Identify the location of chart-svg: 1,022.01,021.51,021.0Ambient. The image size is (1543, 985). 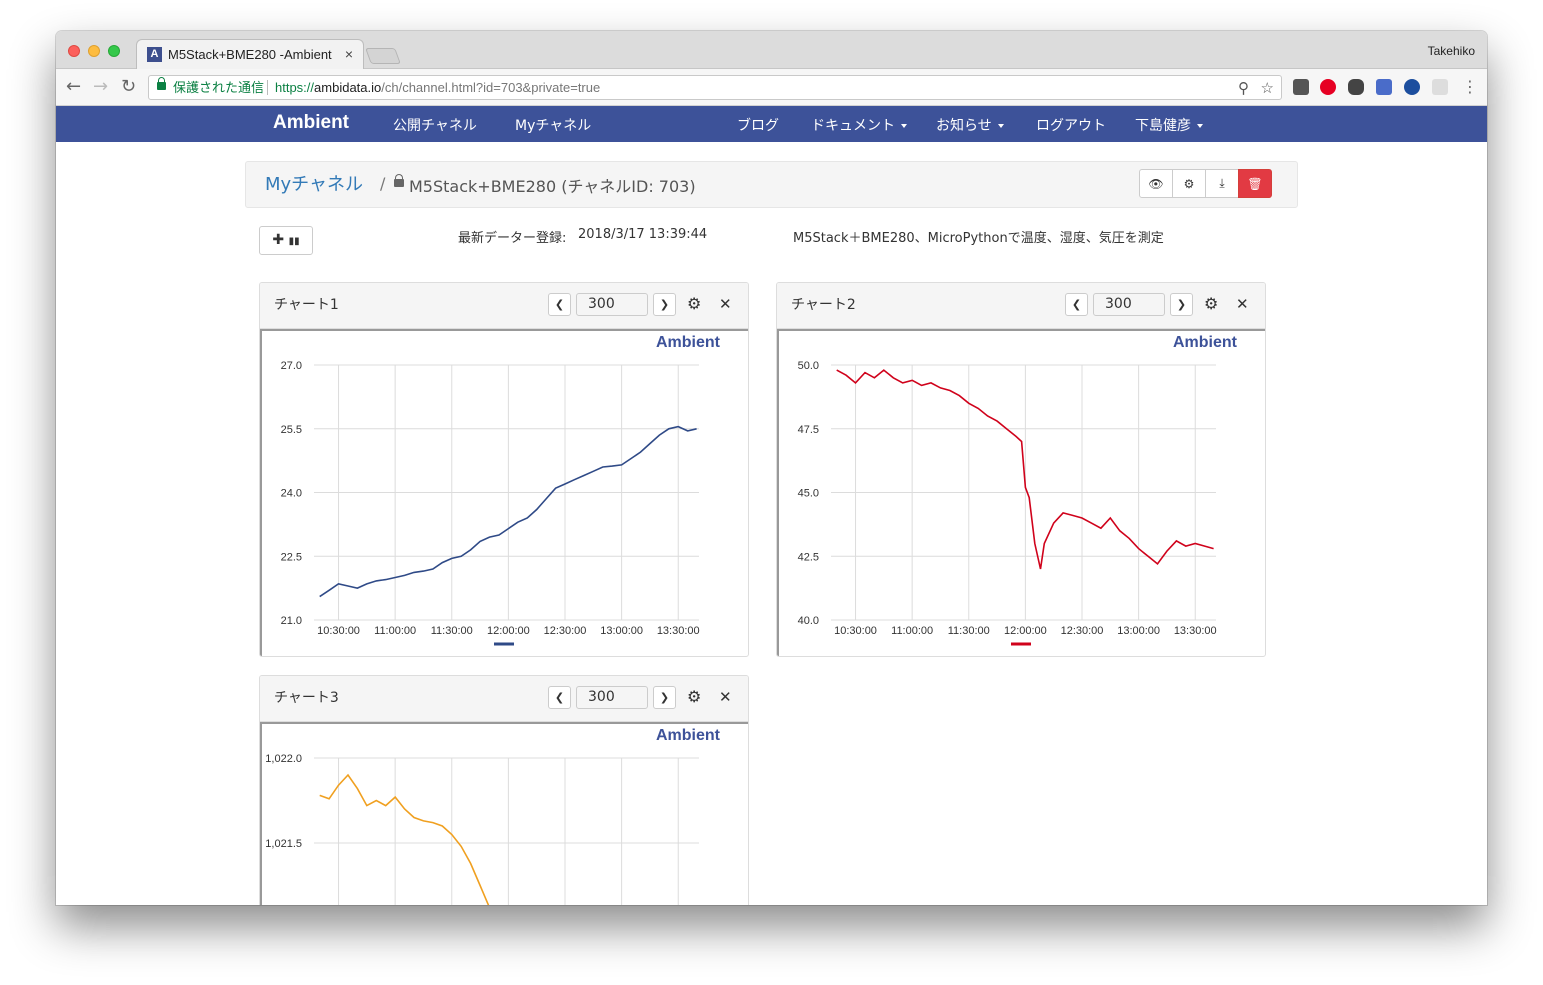
(493, 816).